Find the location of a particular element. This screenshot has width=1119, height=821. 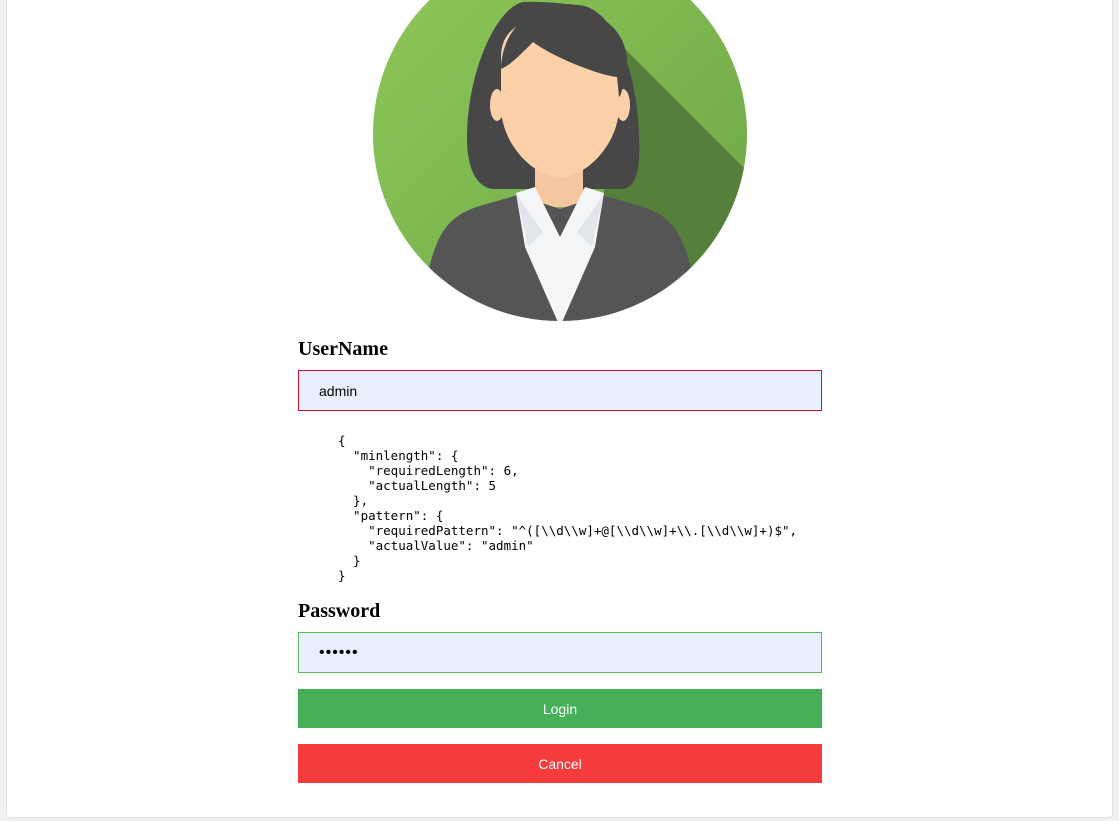

woman-avatar-icon is located at coordinates (560, 160).